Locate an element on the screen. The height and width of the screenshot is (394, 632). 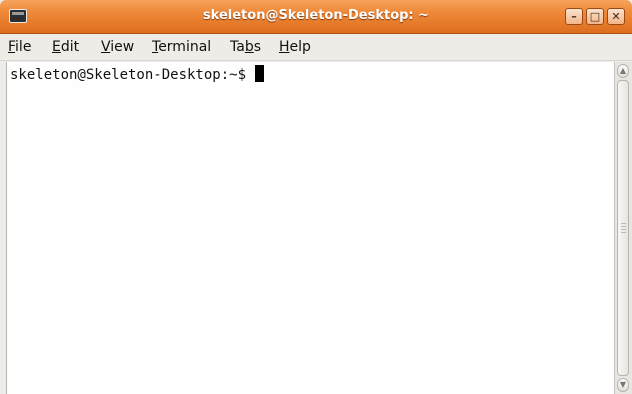
close-icon: ✕ is located at coordinates (616, 16).